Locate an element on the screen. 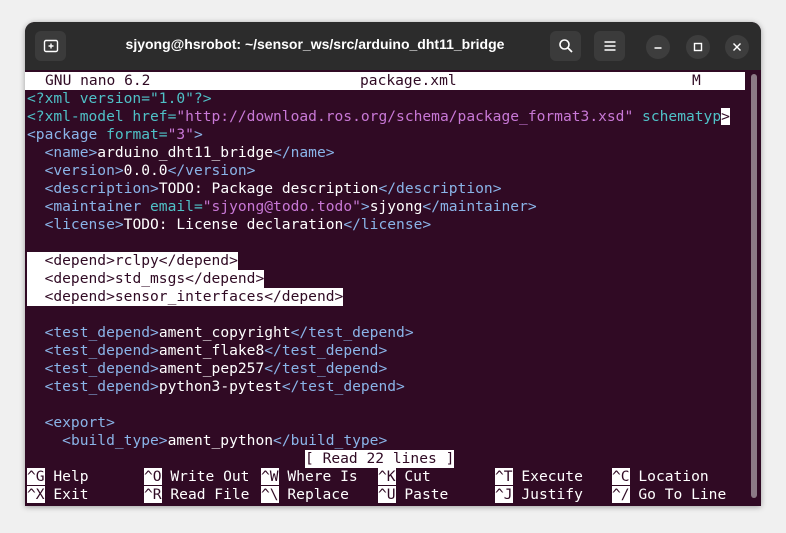 The image size is (786, 533). maximize-button is located at coordinates (698, 47).